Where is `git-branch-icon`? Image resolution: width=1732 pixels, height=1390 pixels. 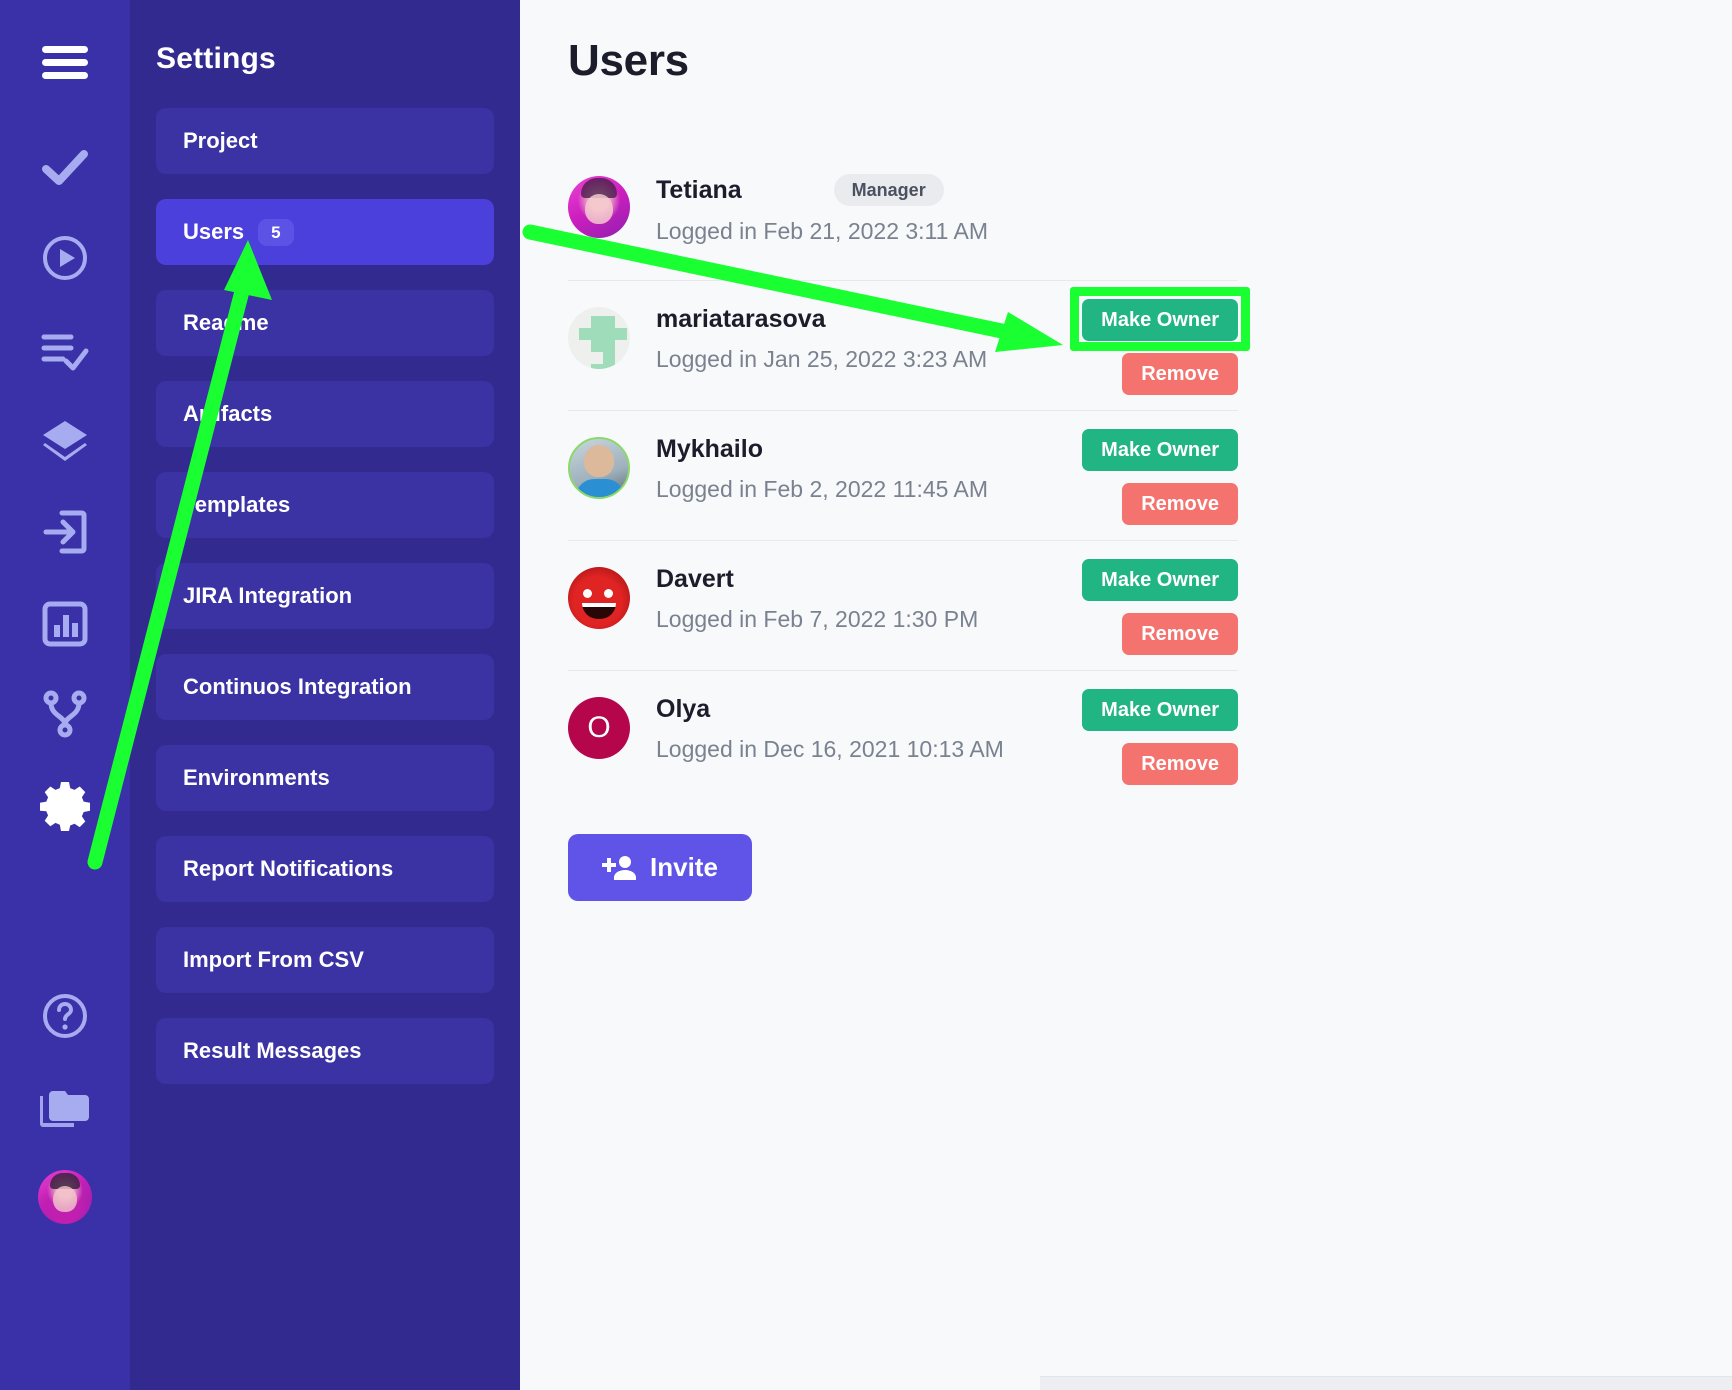
git-branch-icon is located at coordinates (65, 714).